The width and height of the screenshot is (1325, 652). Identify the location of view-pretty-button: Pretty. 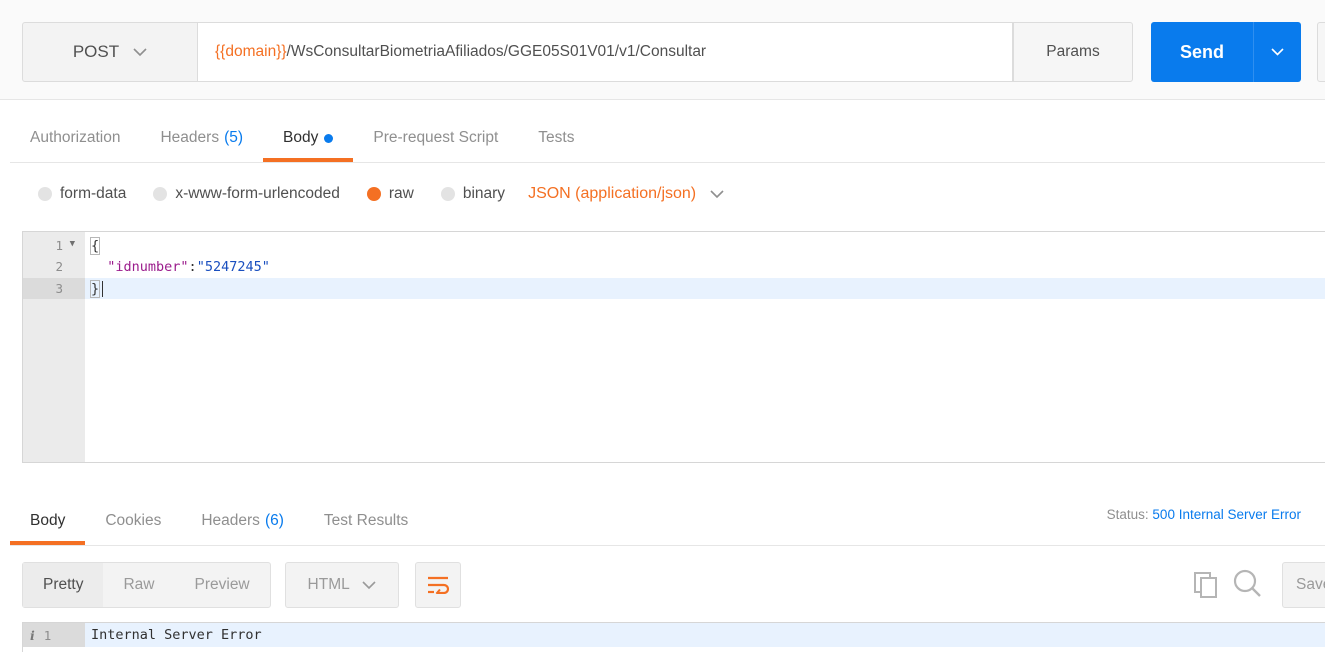
(63, 585).